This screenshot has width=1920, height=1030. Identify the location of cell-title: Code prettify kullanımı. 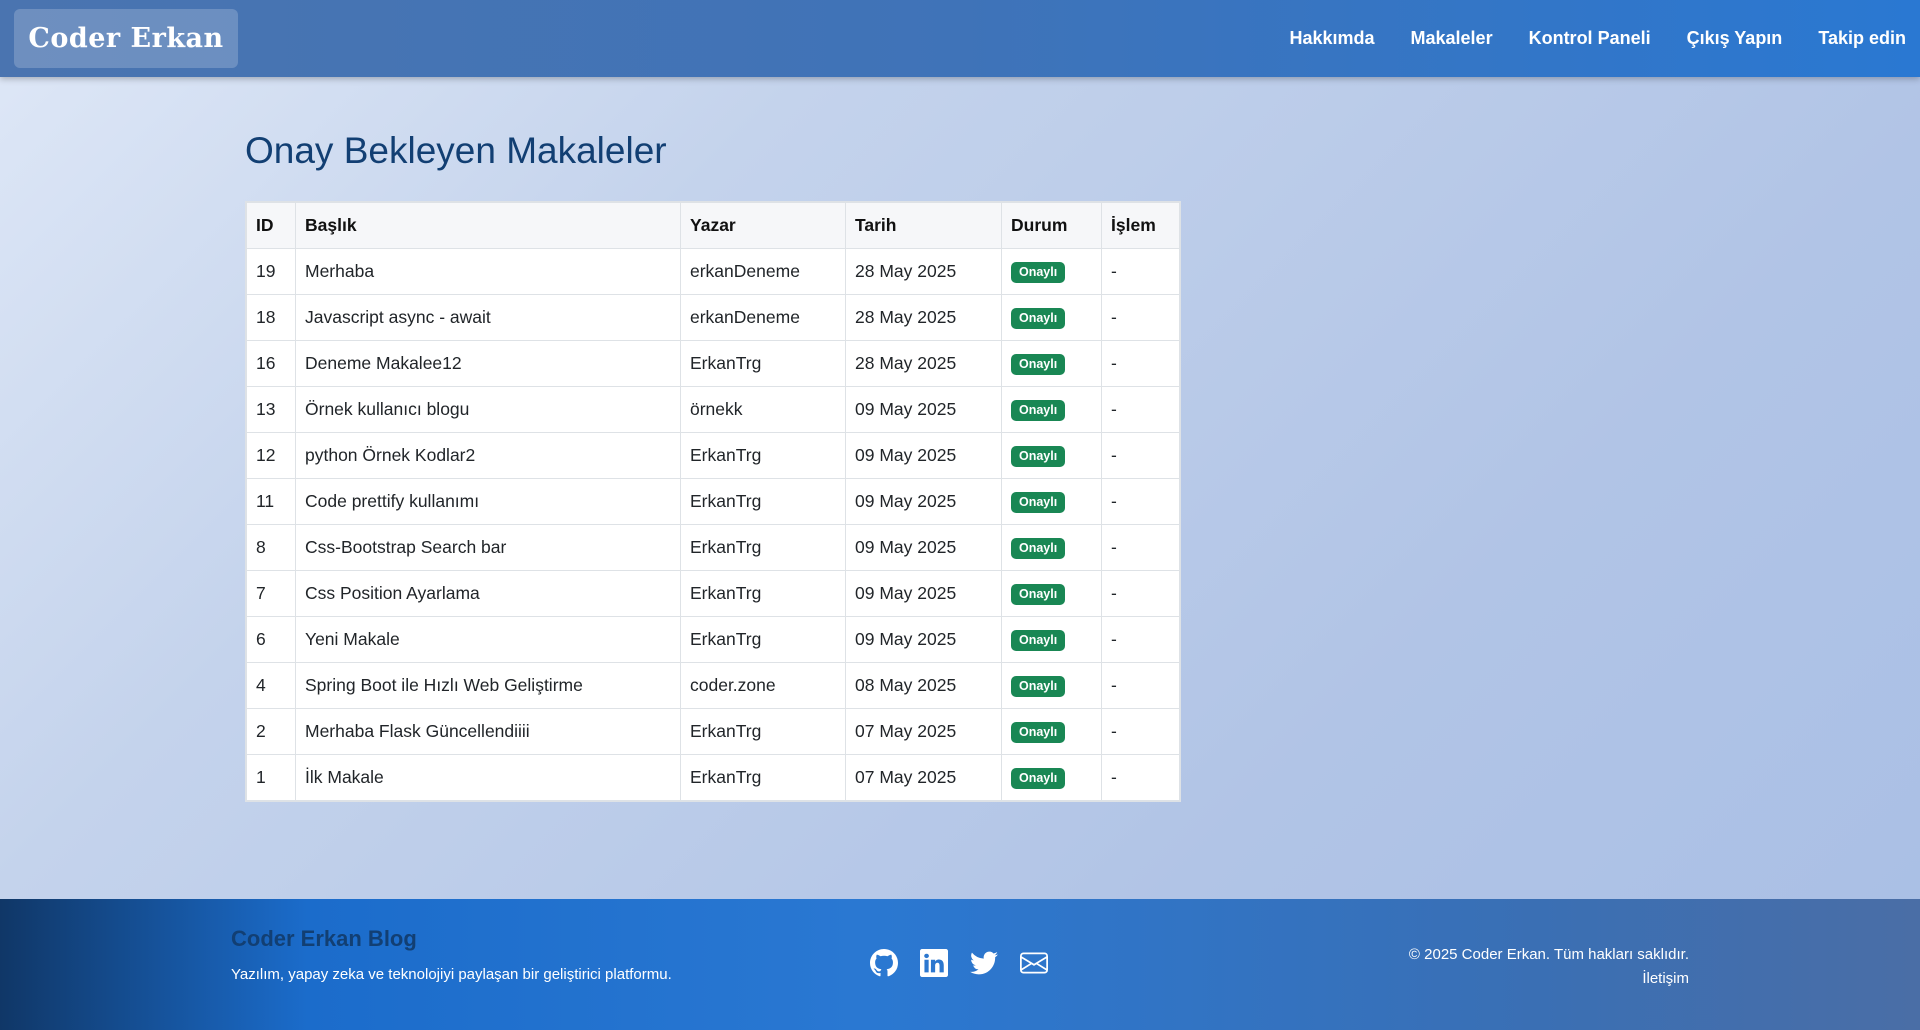
(488, 501).